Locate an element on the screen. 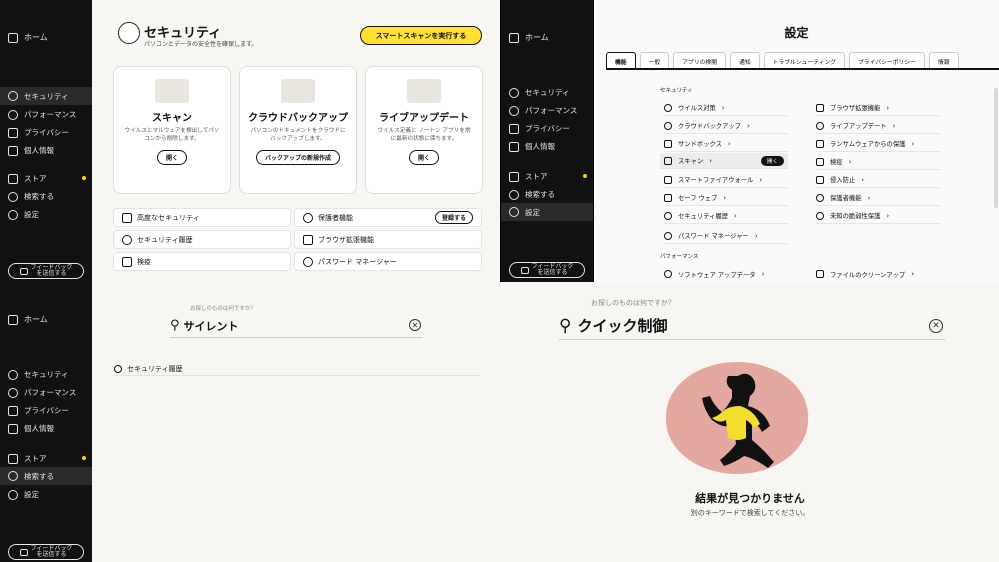  setting-software-updater: ソフトウェア アップデータ › is located at coordinates (726, 274).